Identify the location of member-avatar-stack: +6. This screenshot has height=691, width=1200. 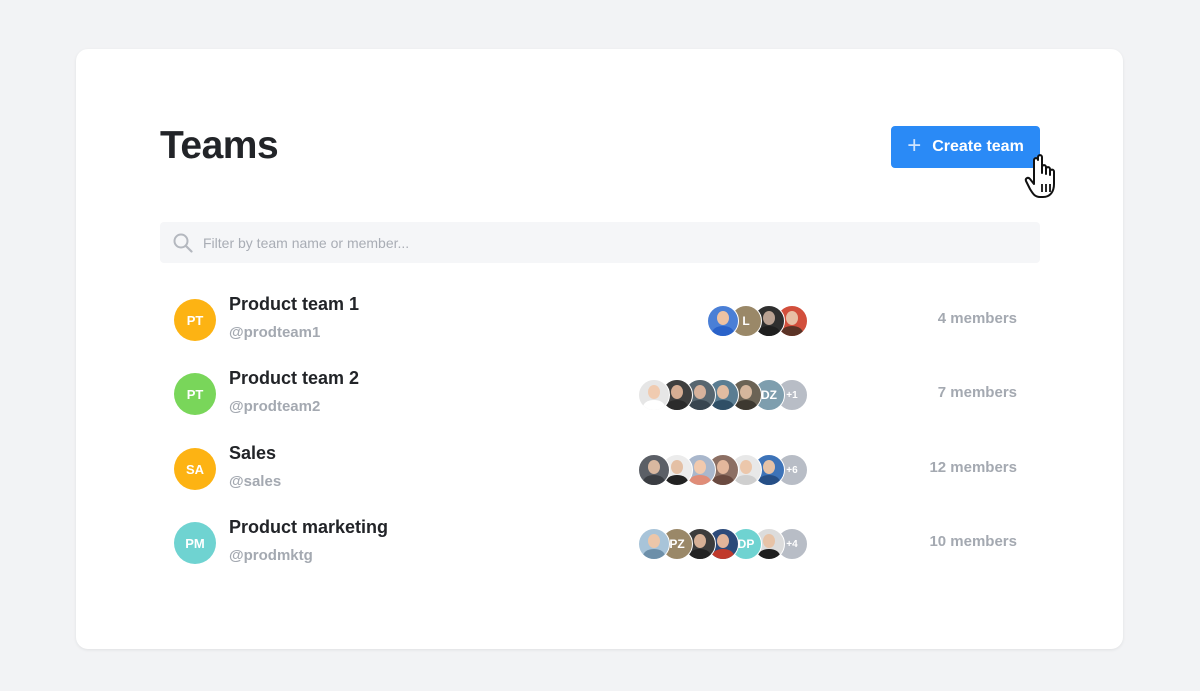
(723, 470).